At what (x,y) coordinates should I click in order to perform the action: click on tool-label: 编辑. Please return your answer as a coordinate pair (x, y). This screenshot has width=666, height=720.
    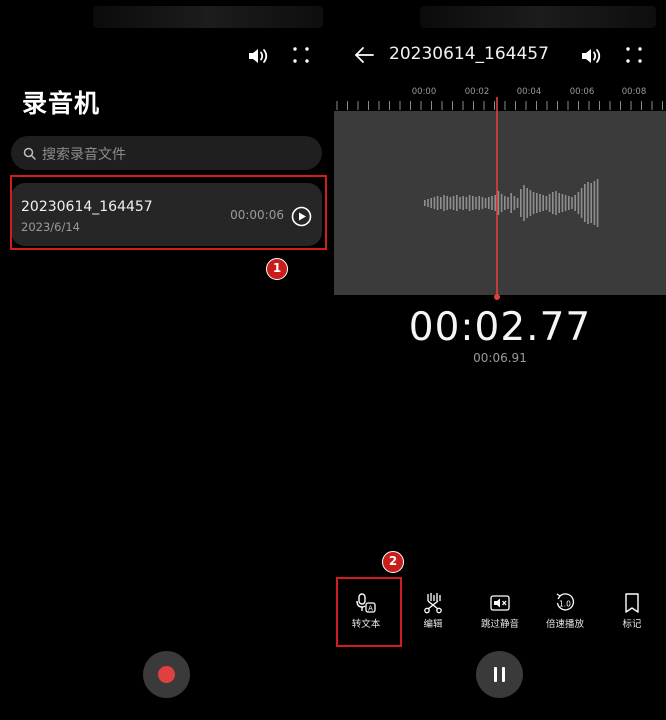
    Looking at the image, I should click on (433, 624).